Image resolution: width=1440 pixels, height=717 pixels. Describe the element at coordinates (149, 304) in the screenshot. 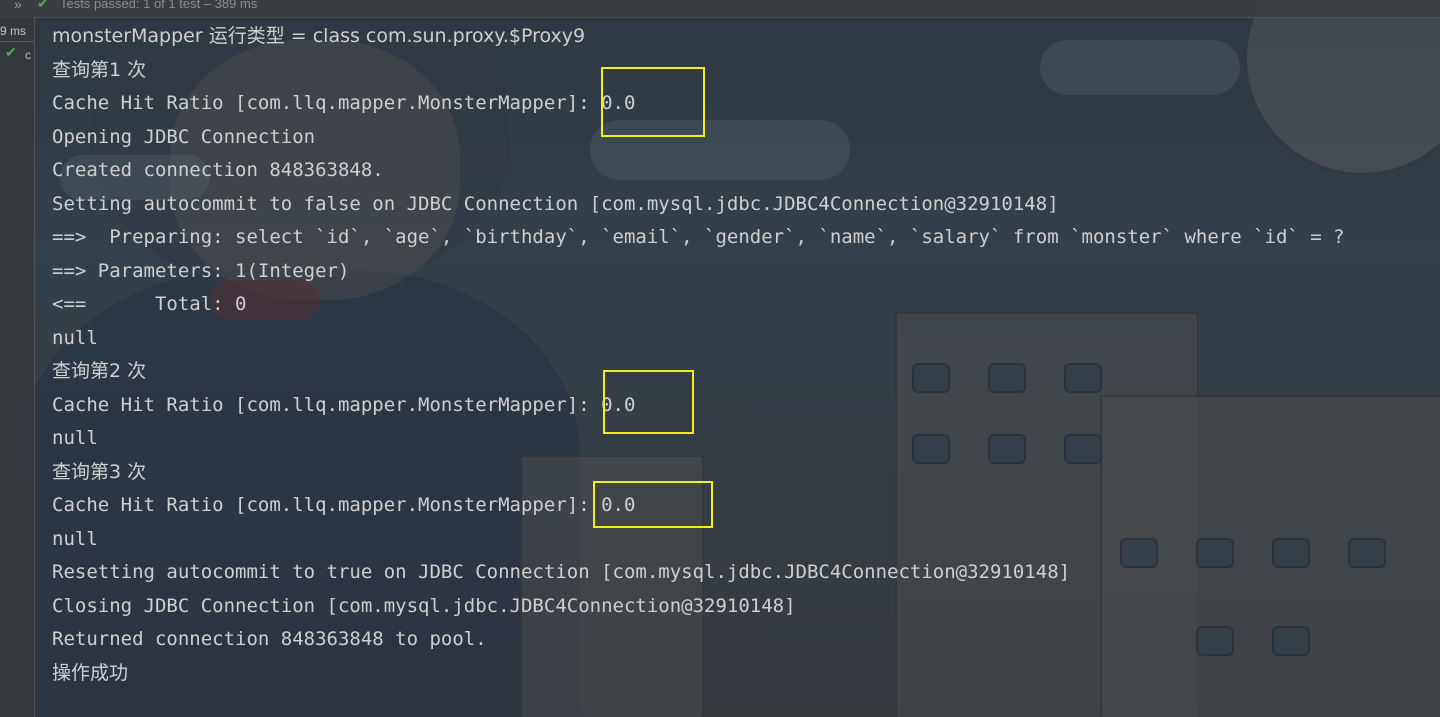

I see `console-line: <== Total: 0` at that location.